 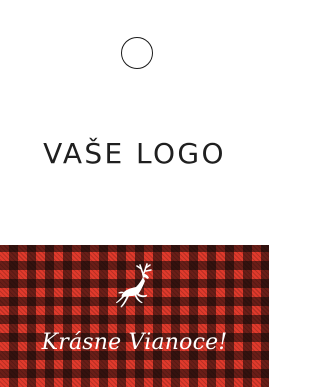 I want to click on reindeer-icon, so click(x=133, y=285).